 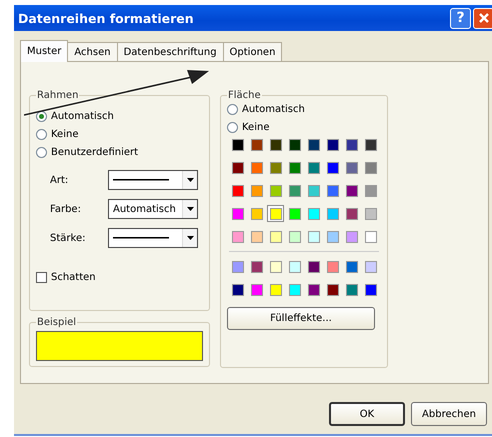 What do you see at coordinates (252, 51) in the screenshot?
I see `tab: Optionen` at bounding box center [252, 51].